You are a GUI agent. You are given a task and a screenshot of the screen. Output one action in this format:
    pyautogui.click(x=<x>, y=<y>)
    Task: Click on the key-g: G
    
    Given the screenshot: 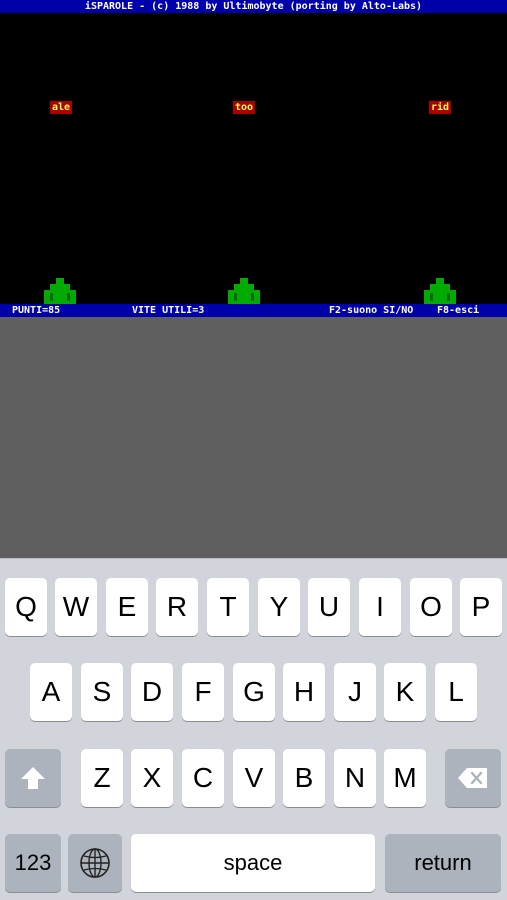 What is the action you would take?
    pyautogui.click(x=254, y=692)
    